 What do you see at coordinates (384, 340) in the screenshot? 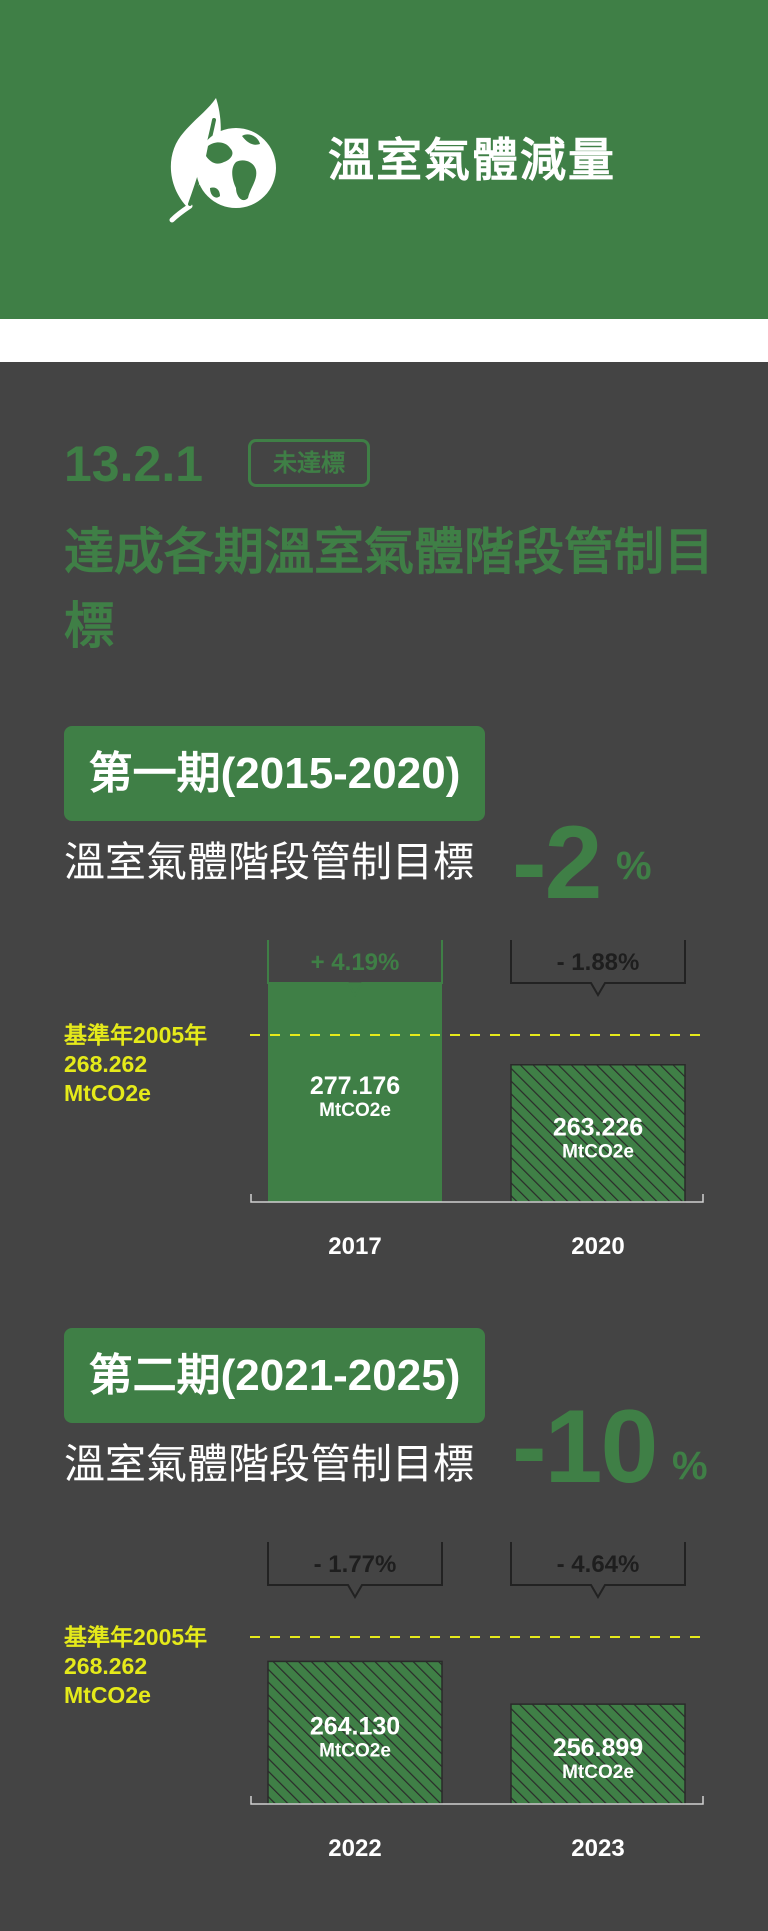
I see `divider-band` at bounding box center [384, 340].